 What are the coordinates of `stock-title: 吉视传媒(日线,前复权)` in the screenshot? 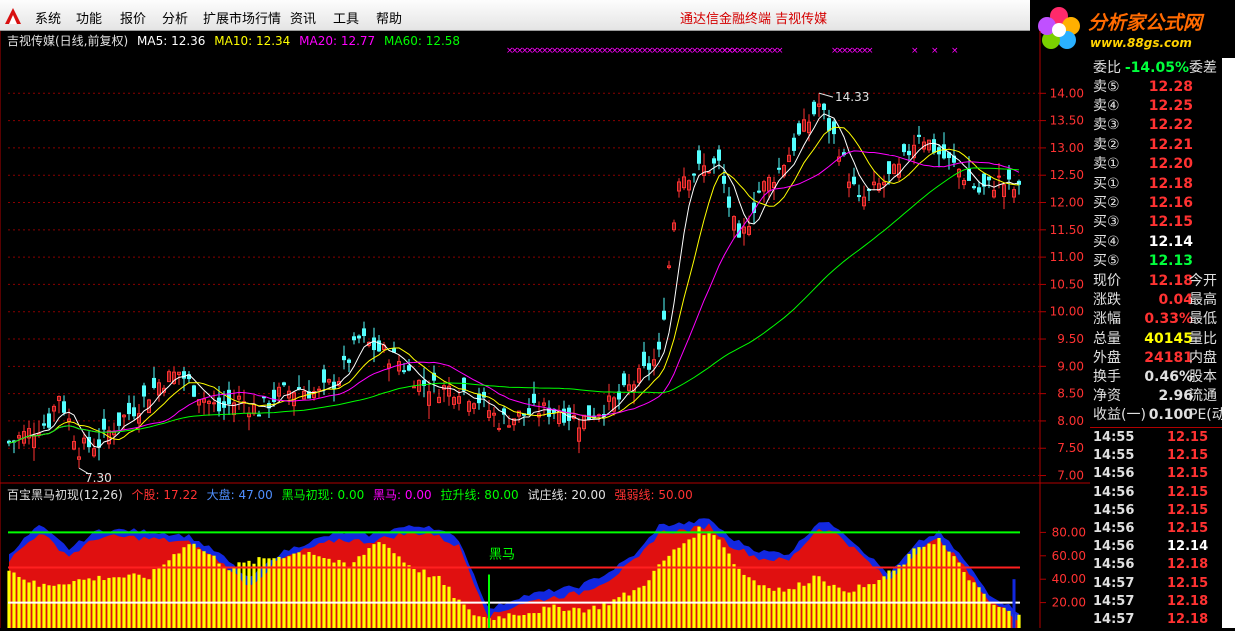 It's located at (68, 41).